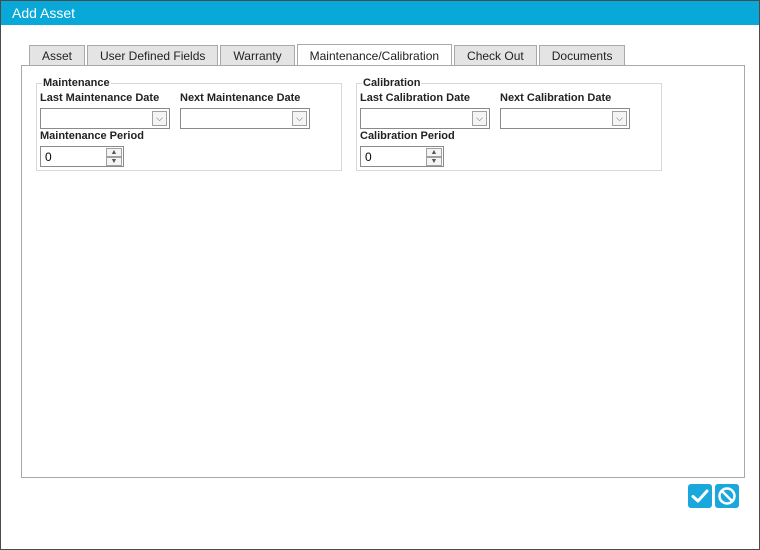 Image resolution: width=760 pixels, height=550 pixels. I want to click on tab-asset: Asset, so click(57, 55).